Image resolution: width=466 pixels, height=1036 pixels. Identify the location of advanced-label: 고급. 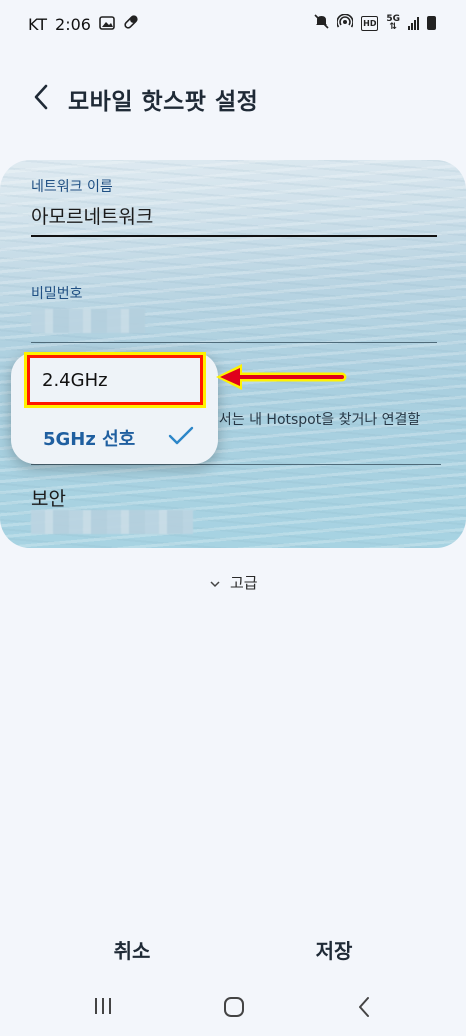
(244, 583).